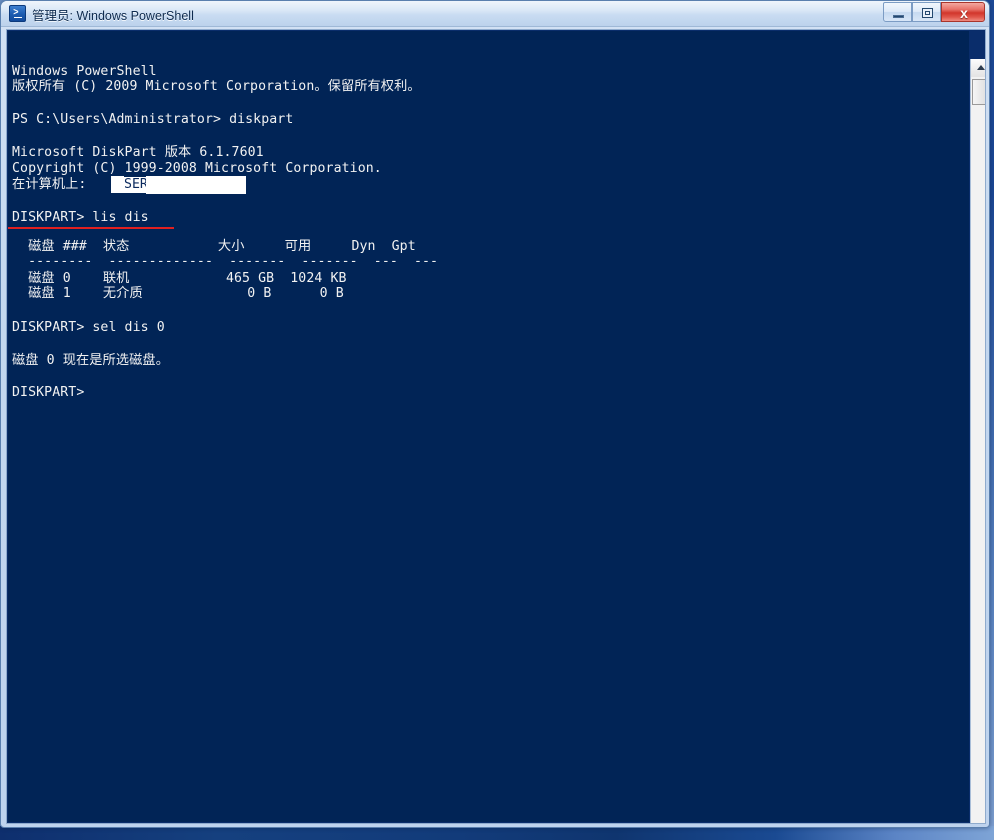  Describe the element at coordinates (80, 217) in the screenshot. I see `console-line: DISKPART> lis dis` at that location.